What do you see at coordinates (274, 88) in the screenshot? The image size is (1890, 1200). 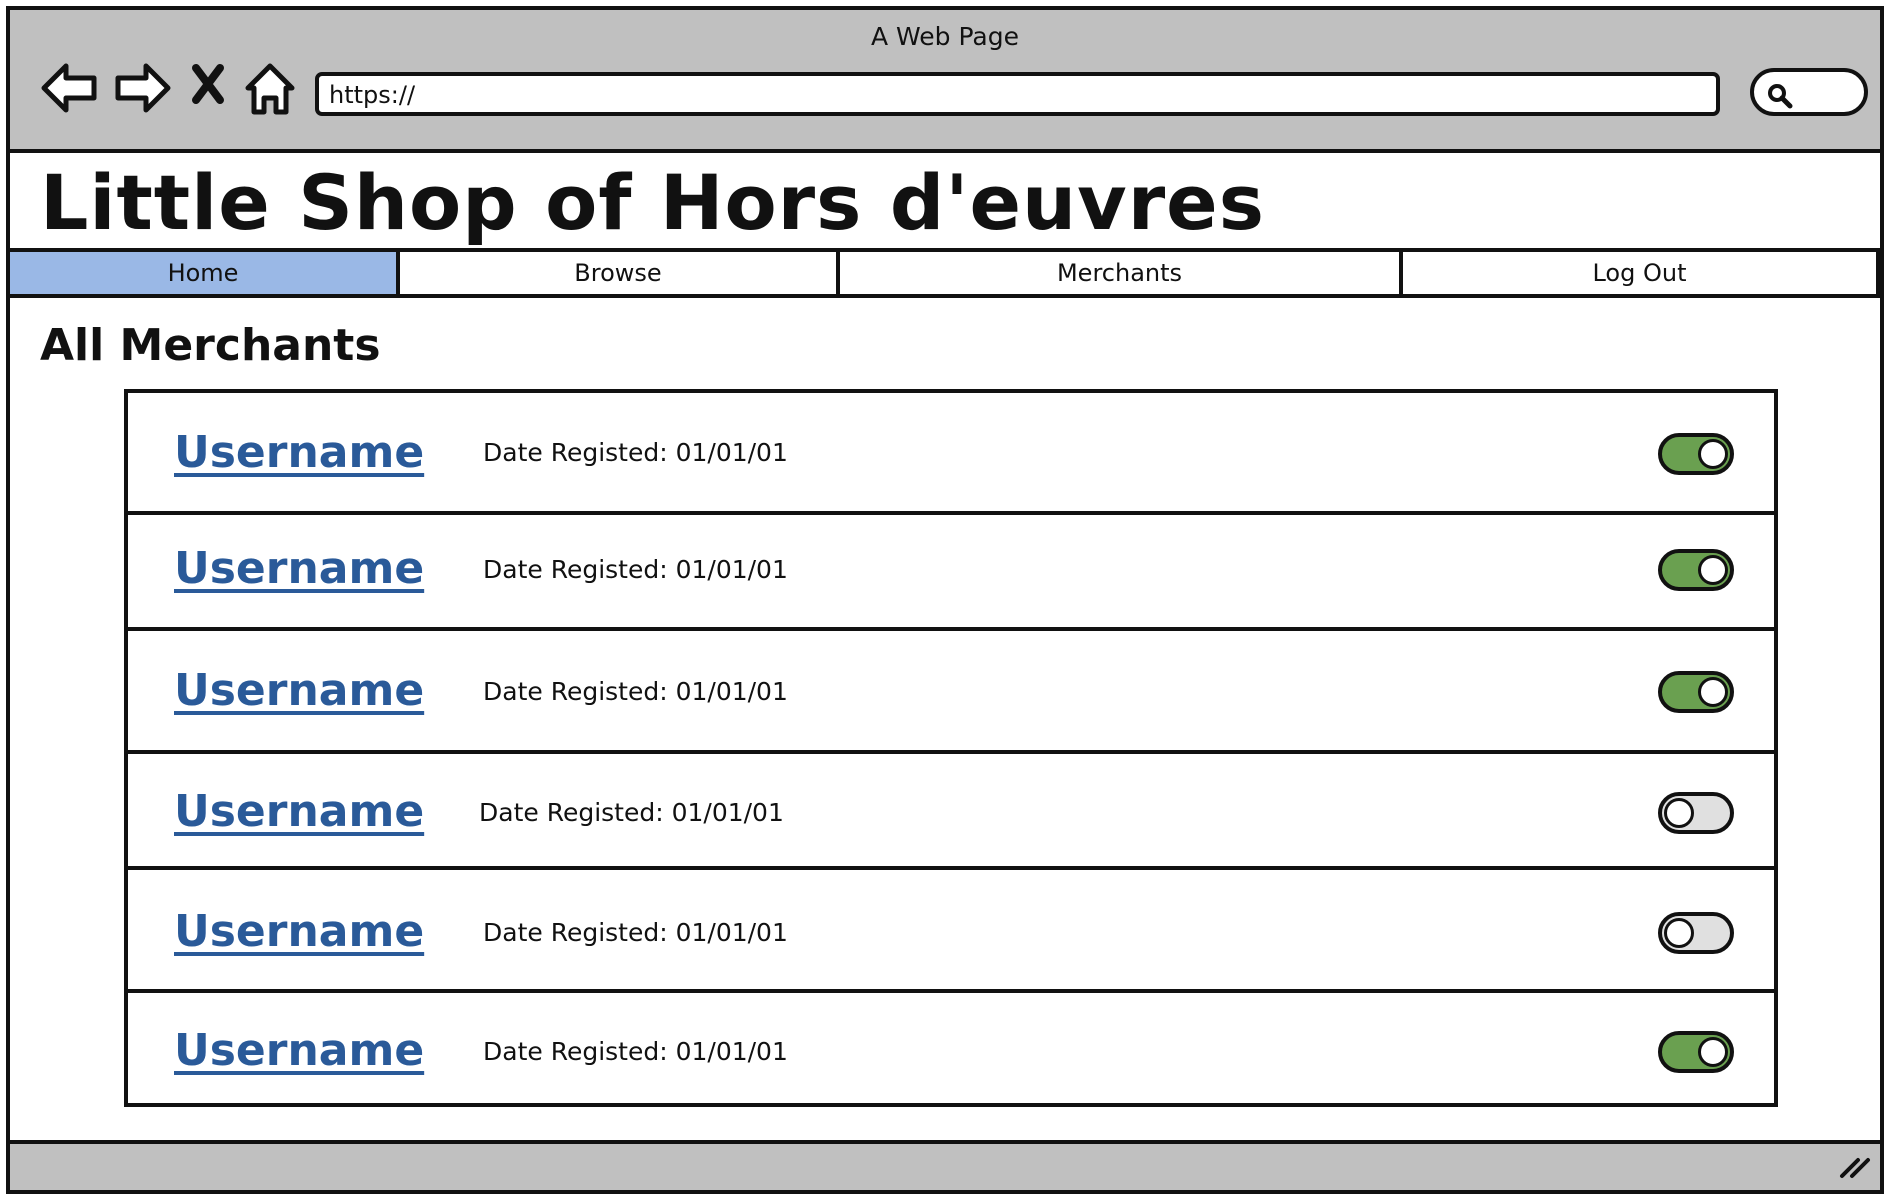 I see `home-icon` at bounding box center [274, 88].